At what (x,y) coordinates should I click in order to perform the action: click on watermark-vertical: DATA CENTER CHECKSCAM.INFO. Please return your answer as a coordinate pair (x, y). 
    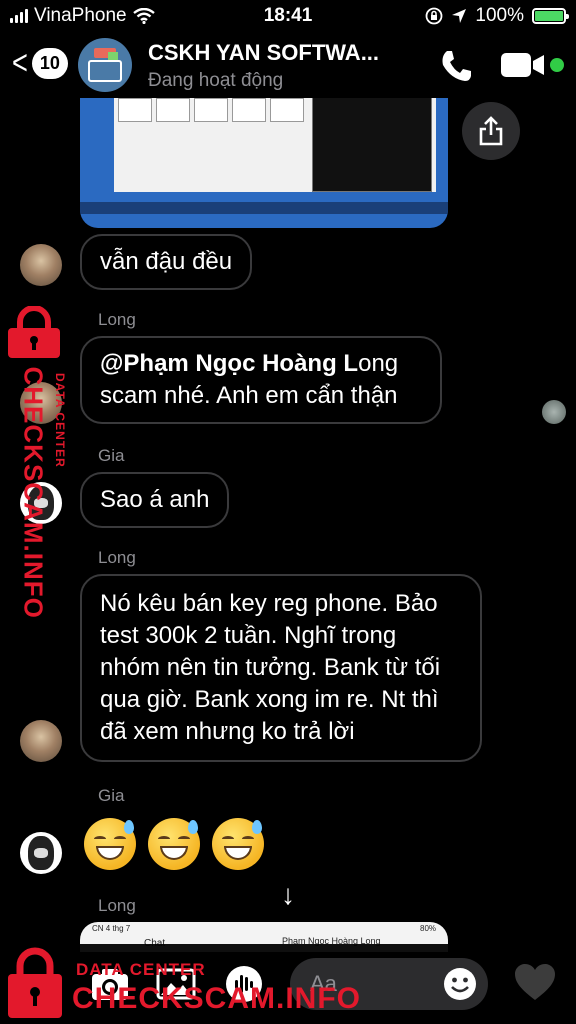
    Looking at the image, I should click on (36, 462).